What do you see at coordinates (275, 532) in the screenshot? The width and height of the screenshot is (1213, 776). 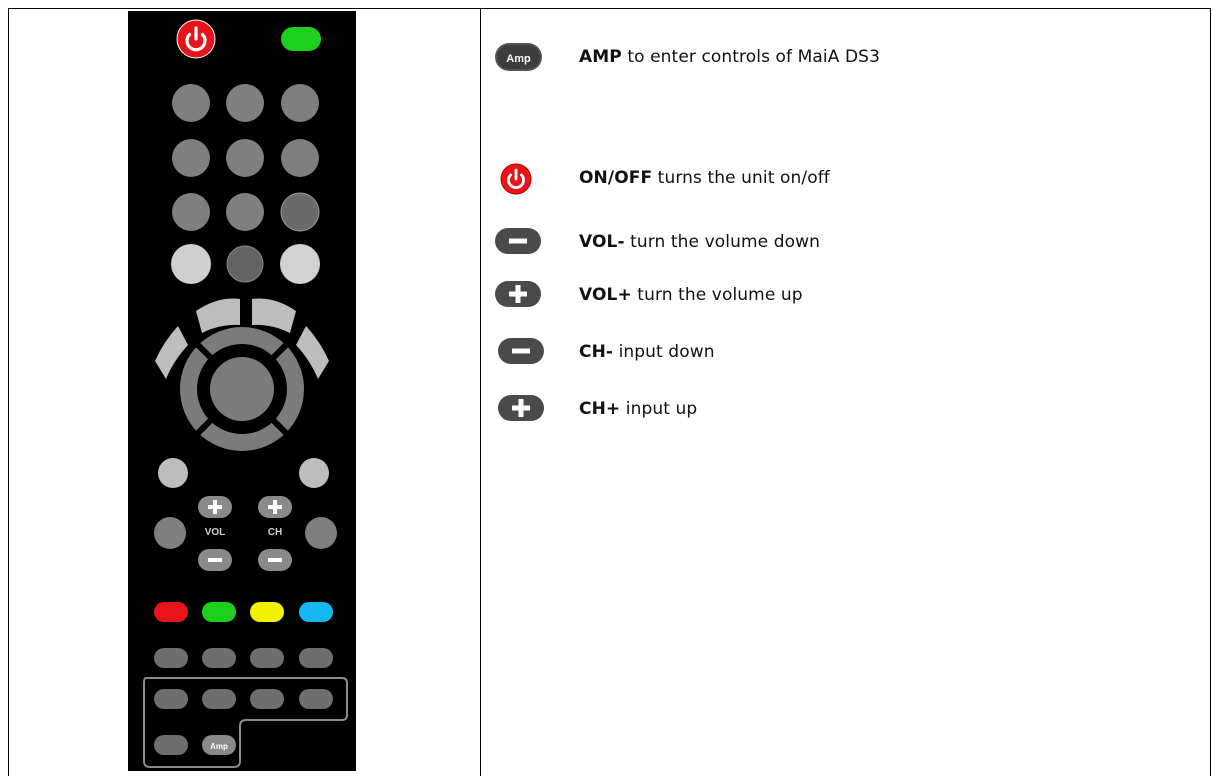 I see `remote-ch-label: CH` at bounding box center [275, 532].